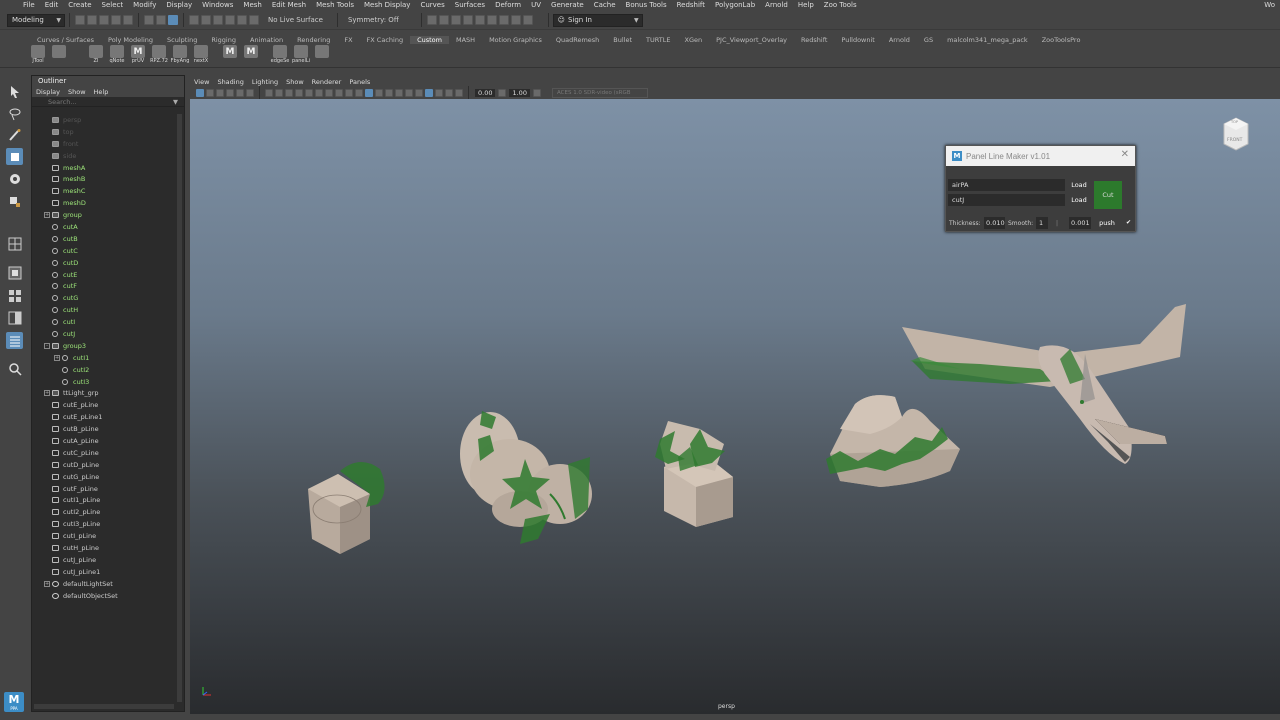 This screenshot has height=720, width=1280. Describe the element at coordinates (439, 92) in the screenshot. I see `motion-blur-icon` at that location.